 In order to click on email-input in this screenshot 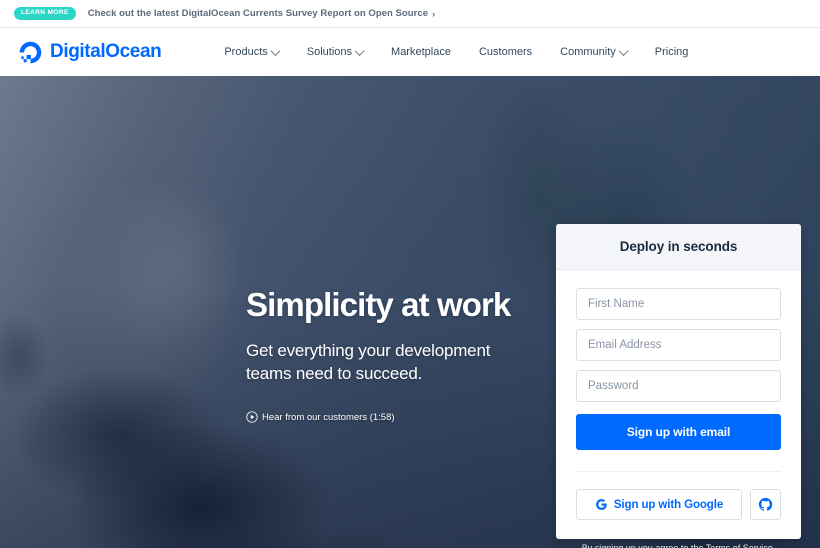, I will do `click(678, 345)`.